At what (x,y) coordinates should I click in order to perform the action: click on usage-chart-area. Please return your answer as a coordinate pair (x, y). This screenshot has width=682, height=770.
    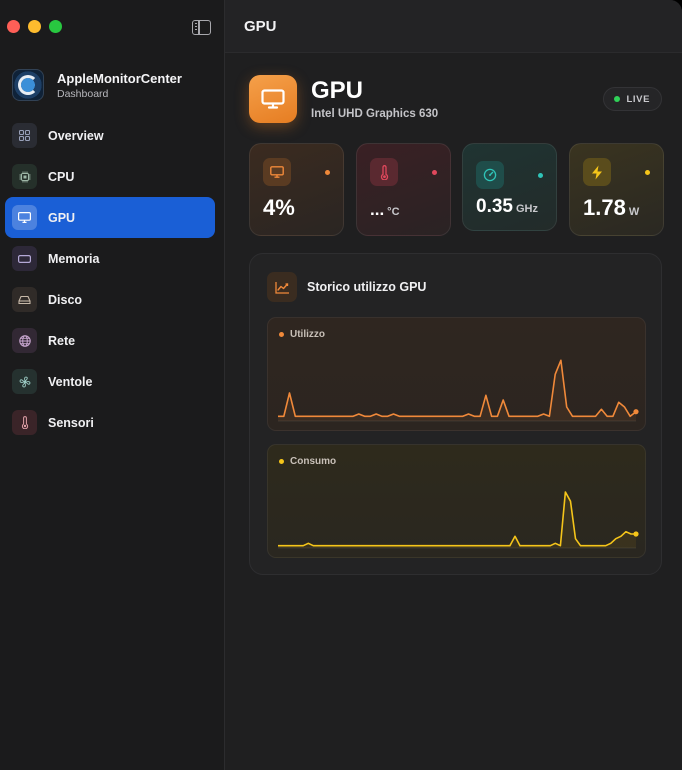
    Looking at the image, I should click on (457, 390).